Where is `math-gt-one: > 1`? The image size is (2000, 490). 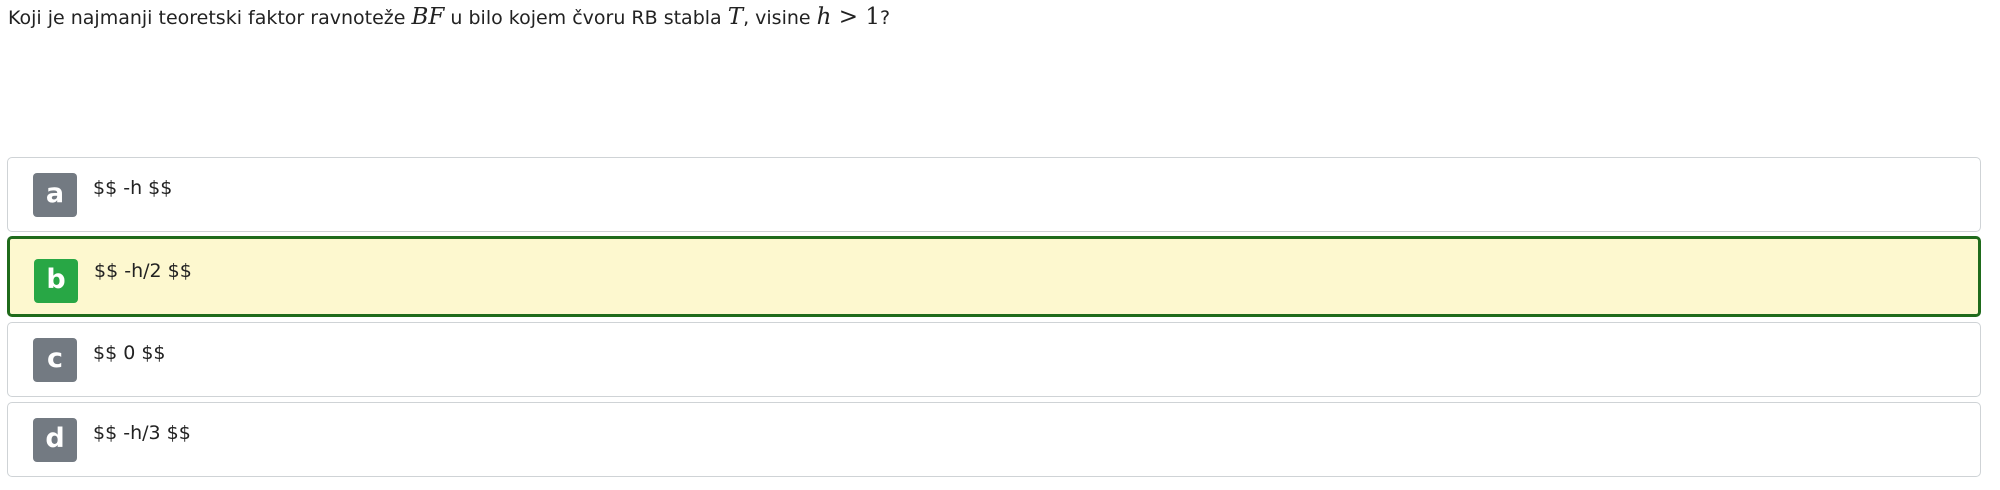
math-gt-one: > 1 is located at coordinates (855, 17).